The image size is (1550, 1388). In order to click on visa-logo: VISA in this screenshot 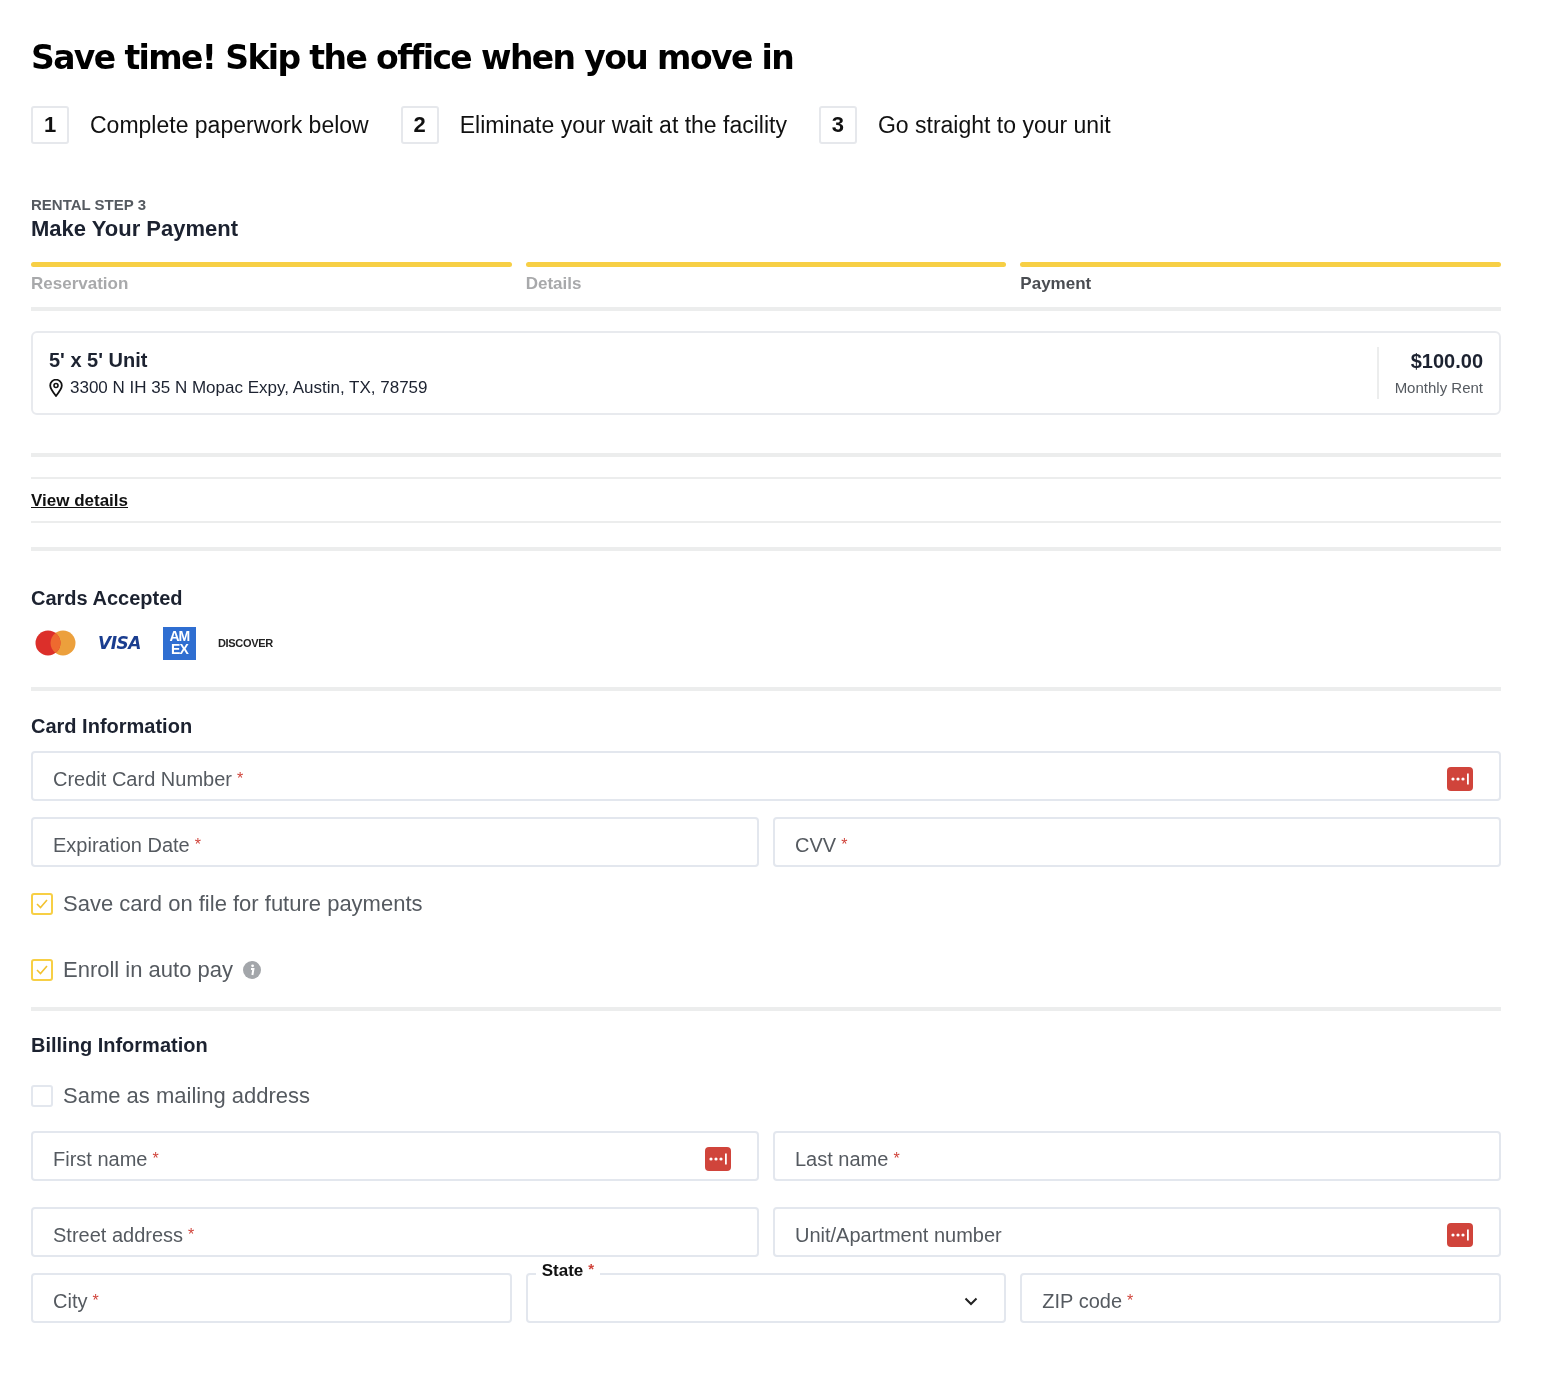, I will do `click(119, 643)`.